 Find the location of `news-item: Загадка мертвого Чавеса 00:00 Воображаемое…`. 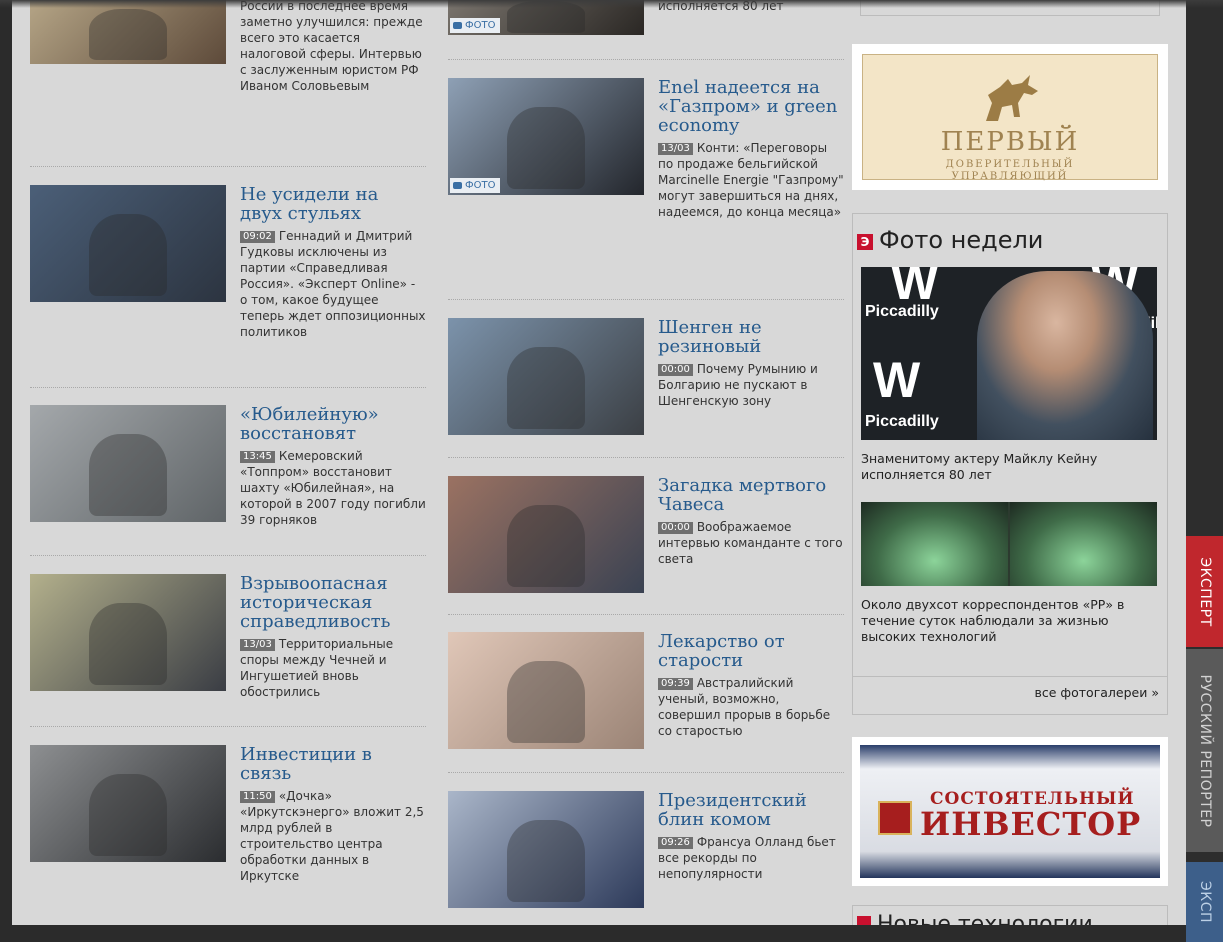

news-item: Загадка мертвого Чавеса 00:00 Воображаемое… is located at coordinates (646, 536).